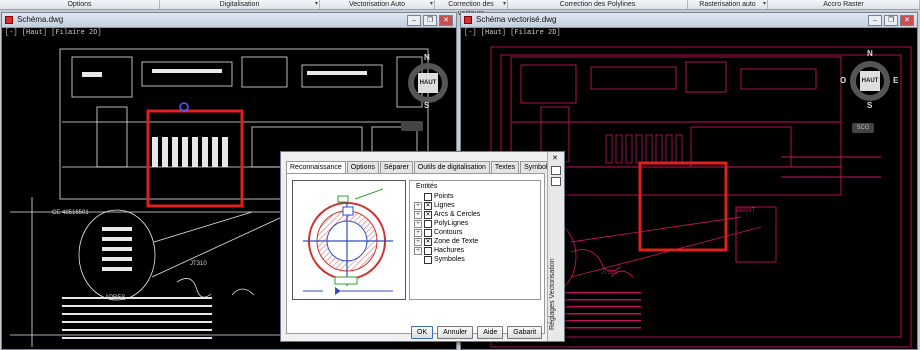 Image resolution: width=920 pixels, height=350 pixels. I want to click on window-title: Schéma.dwg, so click(40, 19).